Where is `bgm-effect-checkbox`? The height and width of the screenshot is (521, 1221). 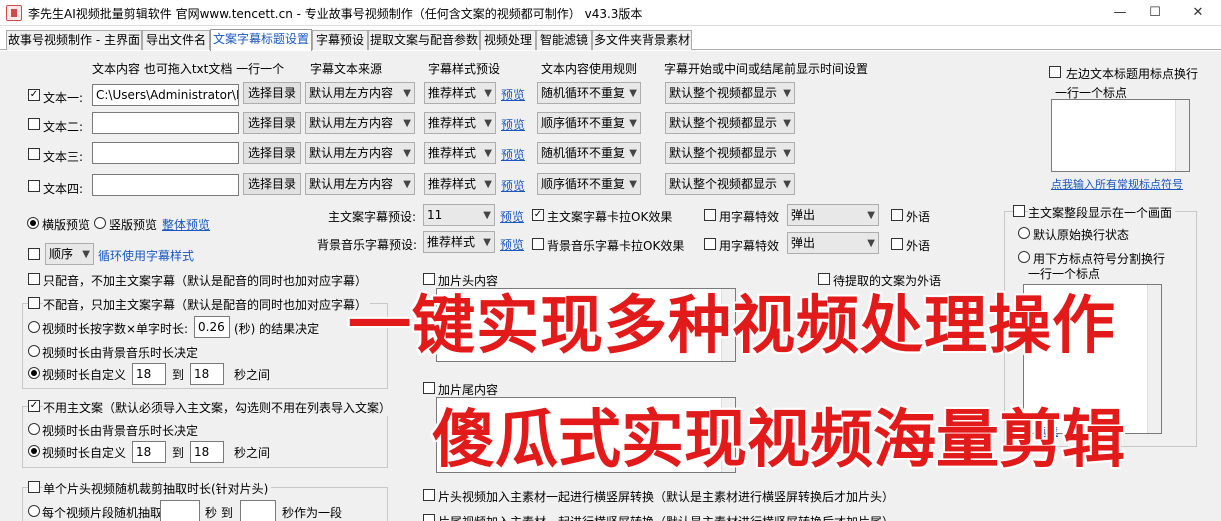 bgm-effect-checkbox is located at coordinates (710, 244).